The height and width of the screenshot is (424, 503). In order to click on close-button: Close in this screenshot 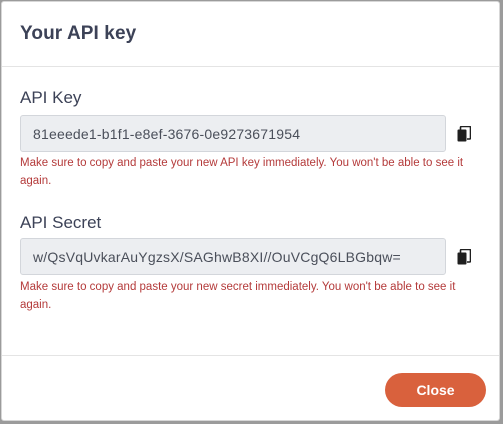, I will do `click(435, 390)`.